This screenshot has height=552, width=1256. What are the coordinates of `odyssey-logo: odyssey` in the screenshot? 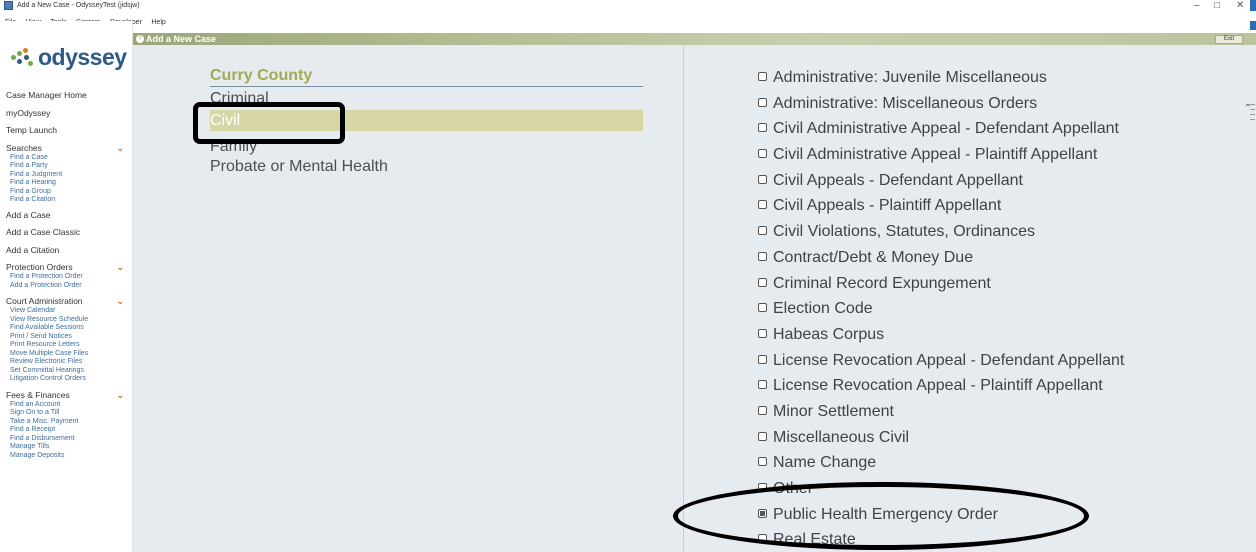 It's located at (69, 57).